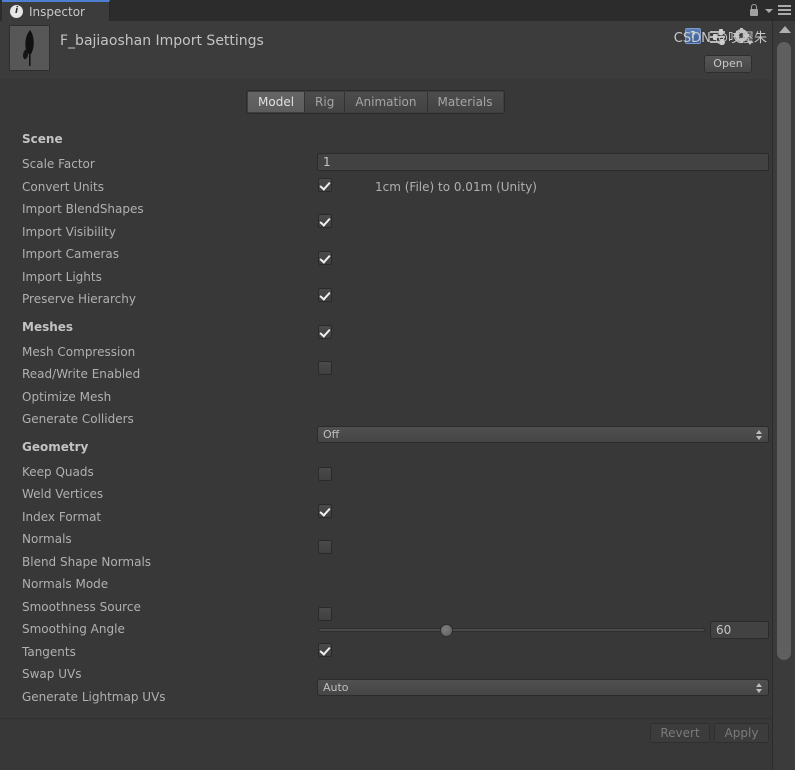 The height and width of the screenshot is (770, 795). Describe the element at coordinates (325, 102) in the screenshot. I see `tab-rig: Rig` at that location.